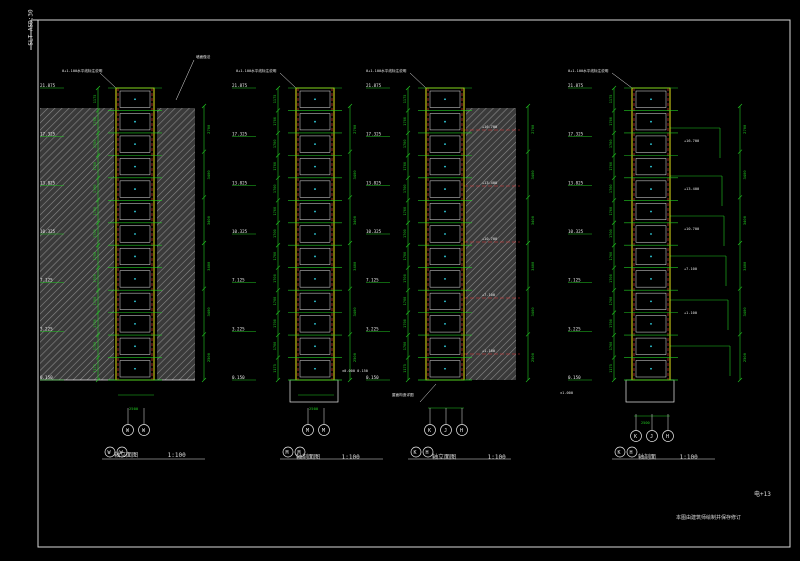 The width and height of the screenshot is (800, 561). What do you see at coordinates (33, 29) in the screenshot?
I see `sheet-side-label: SLT-ASD:30` at bounding box center [33, 29].